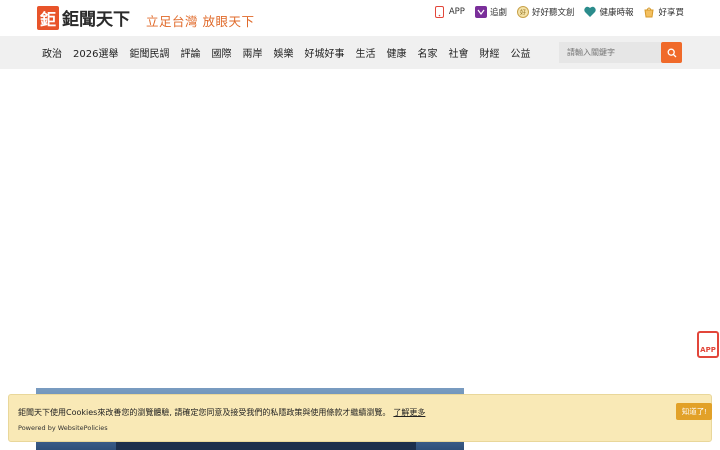 The height and width of the screenshot is (450, 720). What do you see at coordinates (440, 12) in the screenshot?
I see `phone-icon` at bounding box center [440, 12].